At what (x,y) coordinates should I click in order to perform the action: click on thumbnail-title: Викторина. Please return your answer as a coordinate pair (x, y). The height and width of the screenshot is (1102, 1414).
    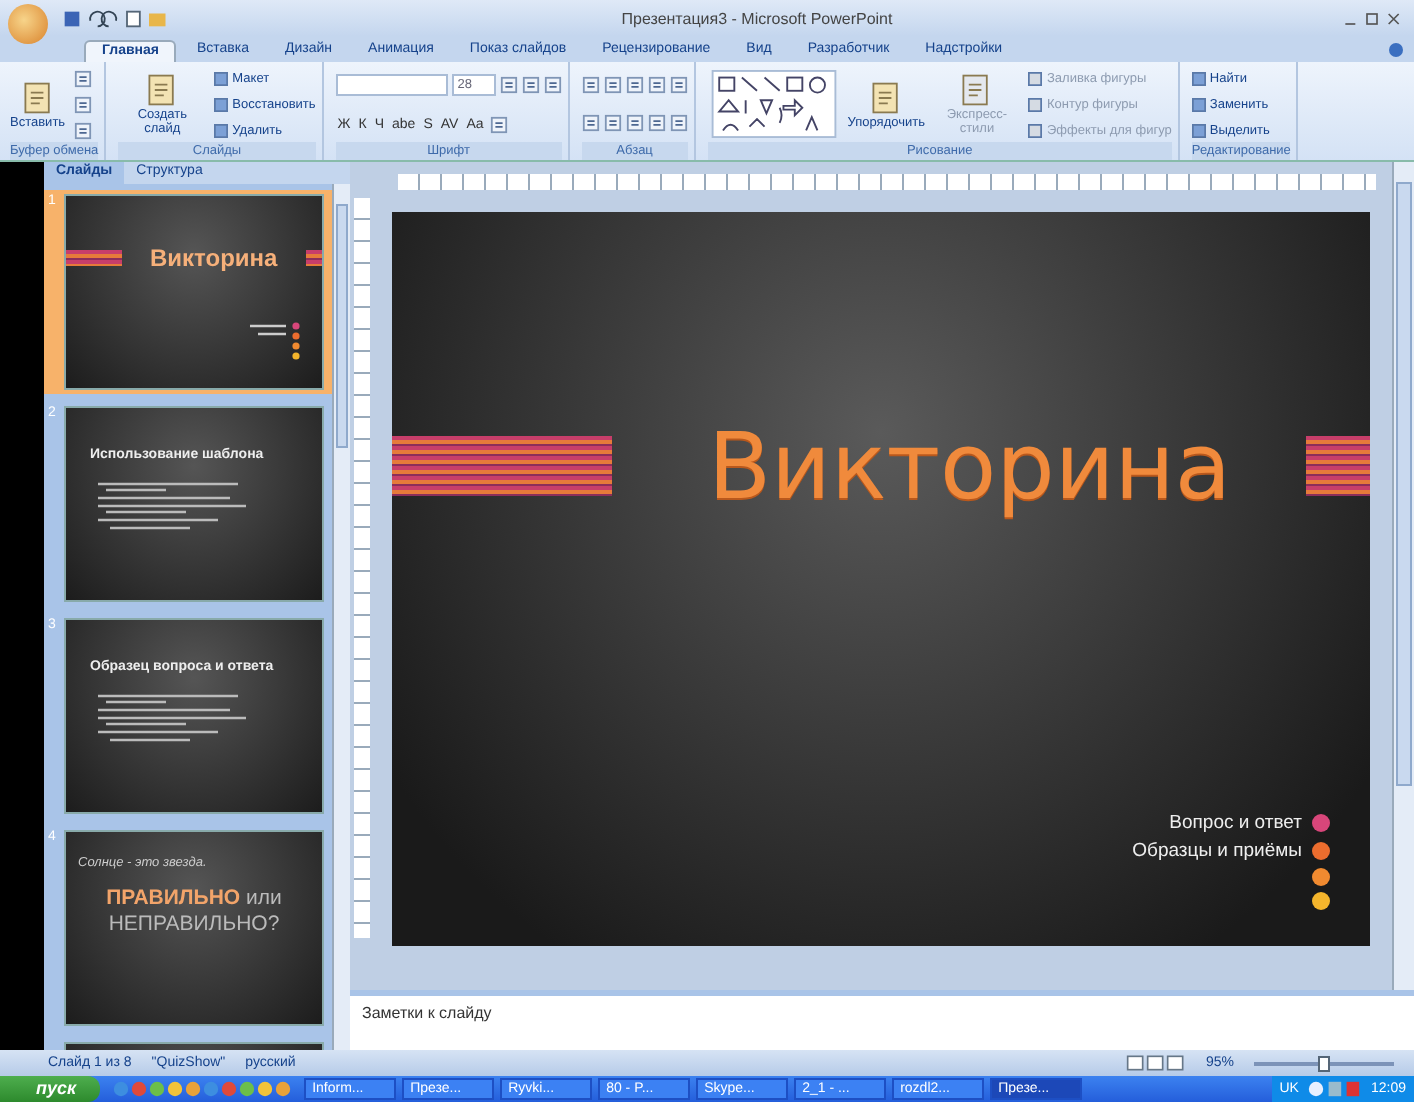
    Looking at the image, I should click on (214, 258).